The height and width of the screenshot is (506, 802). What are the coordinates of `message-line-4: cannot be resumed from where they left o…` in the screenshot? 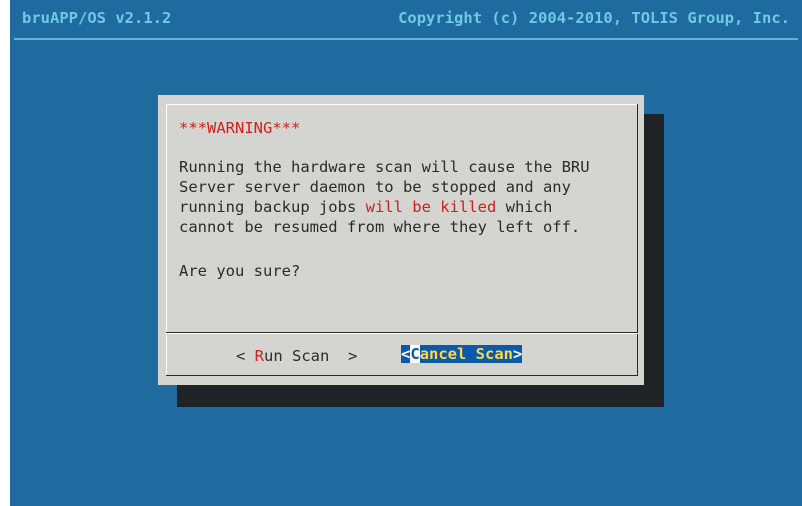 It's located at (380, 227).